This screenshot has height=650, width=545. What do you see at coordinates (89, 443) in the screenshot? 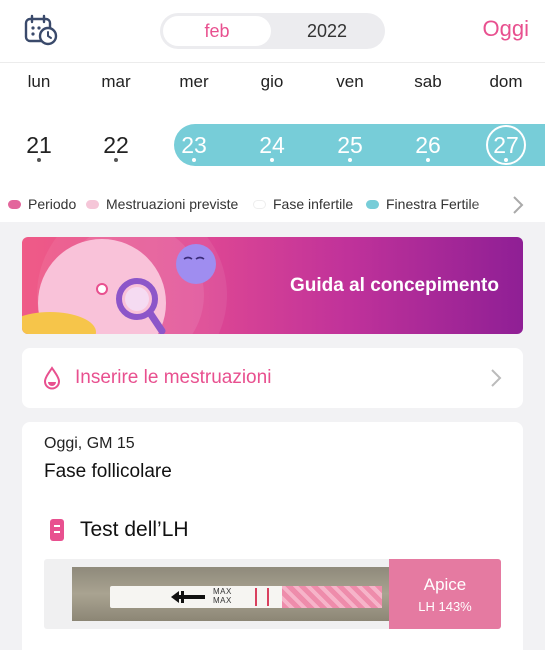
I see `cycle-day-label: Oggi, GM 15` at bounding box center [89, 443].